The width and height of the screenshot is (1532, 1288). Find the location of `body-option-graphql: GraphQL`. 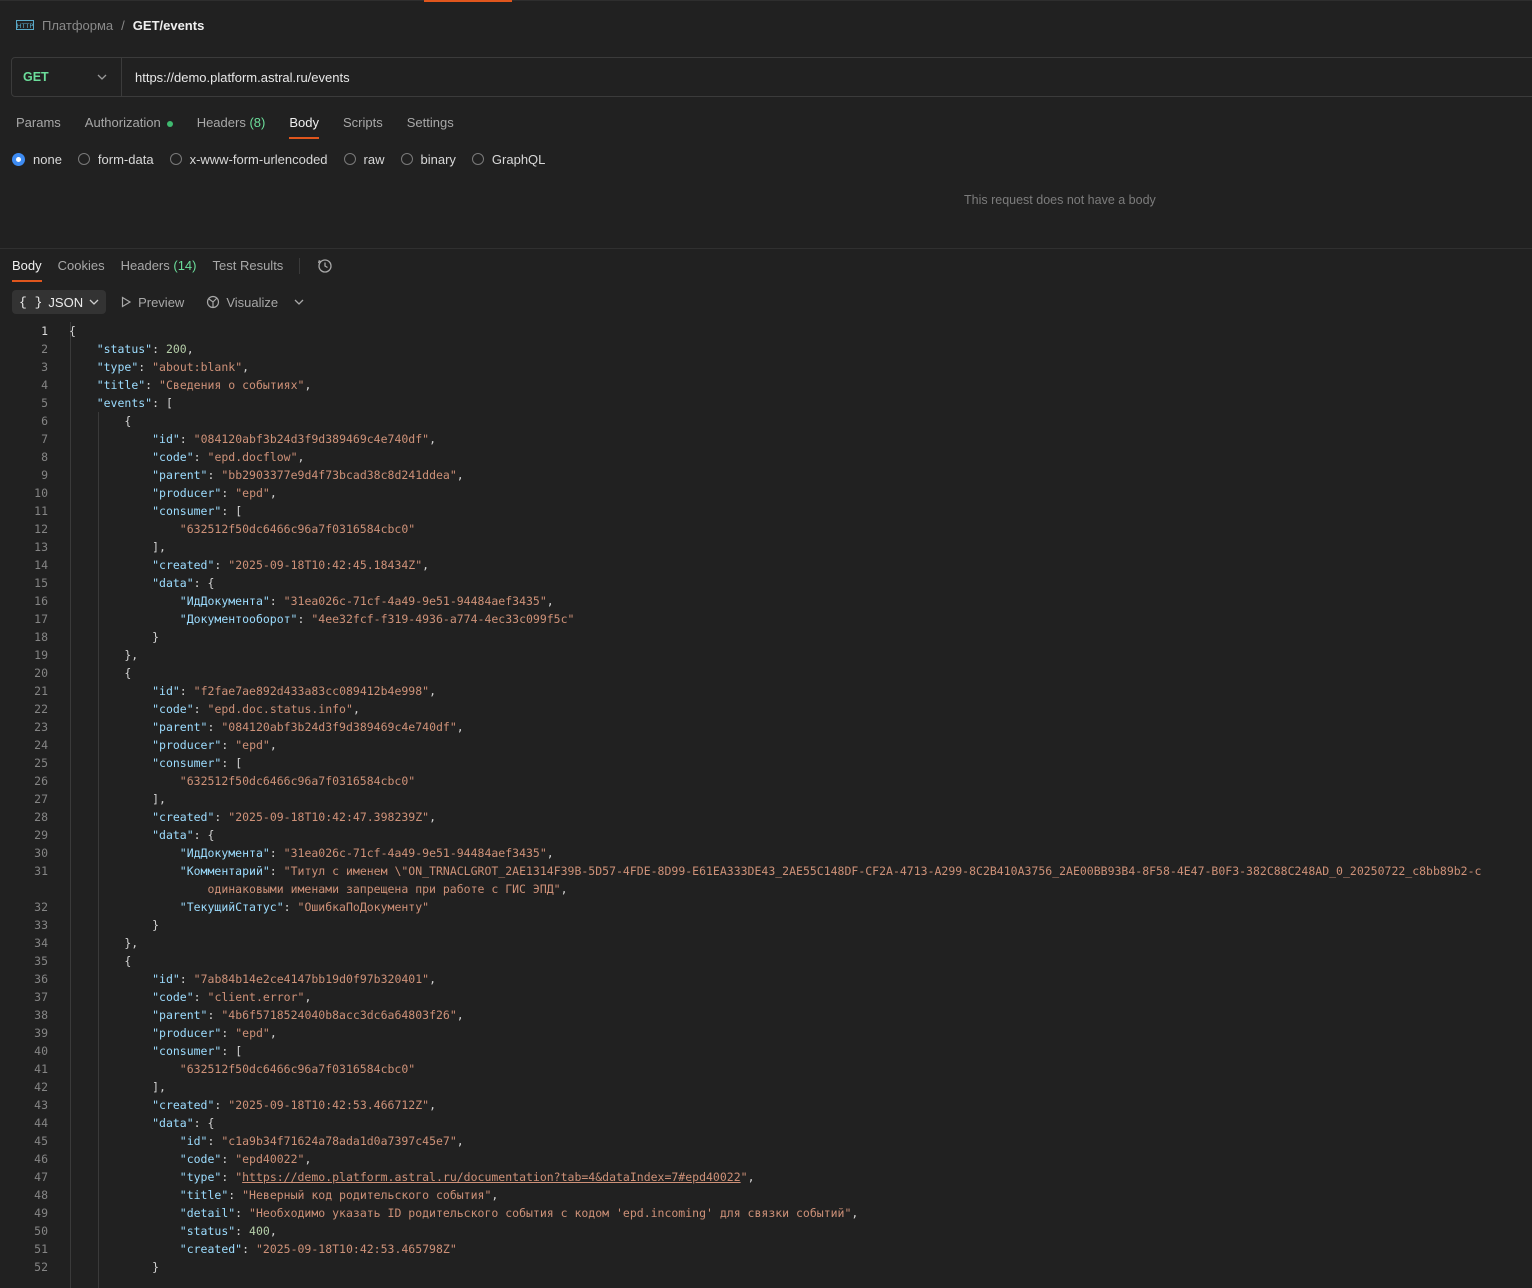

body-option-graphql: GraphQL is located at coordinates (508, 159).